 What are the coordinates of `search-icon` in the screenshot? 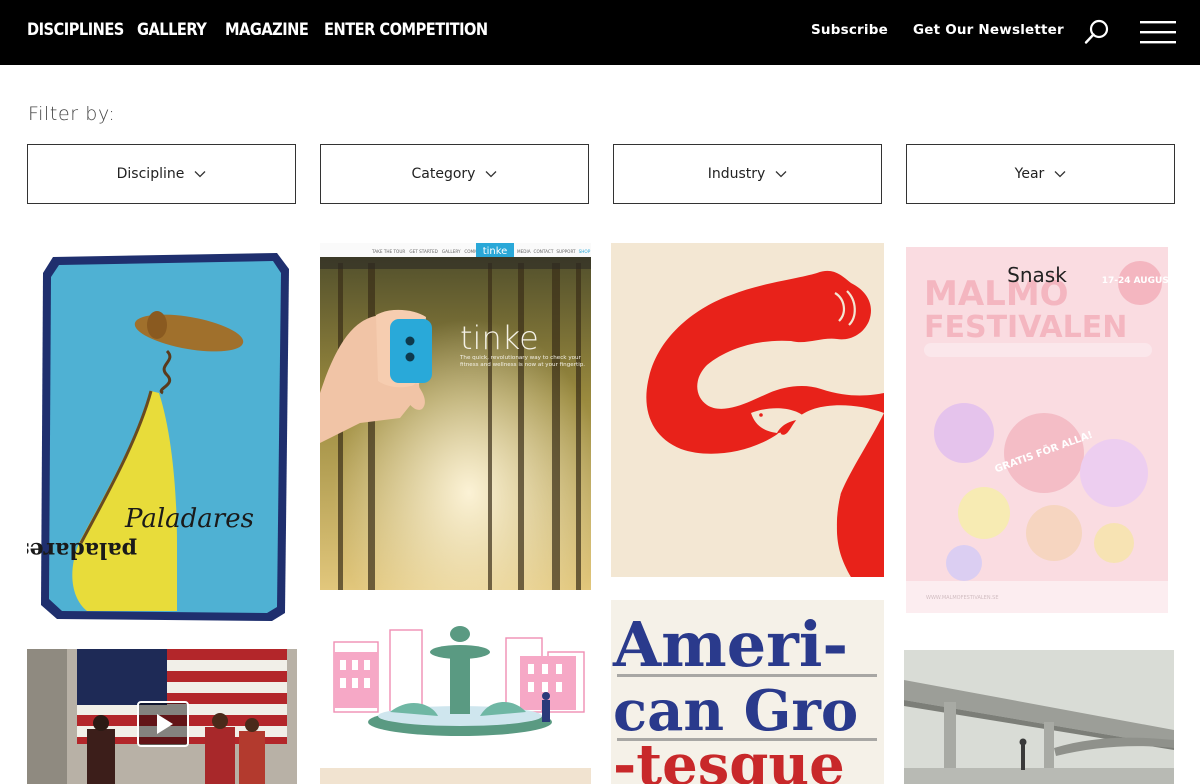 It's located at (1097, 32).